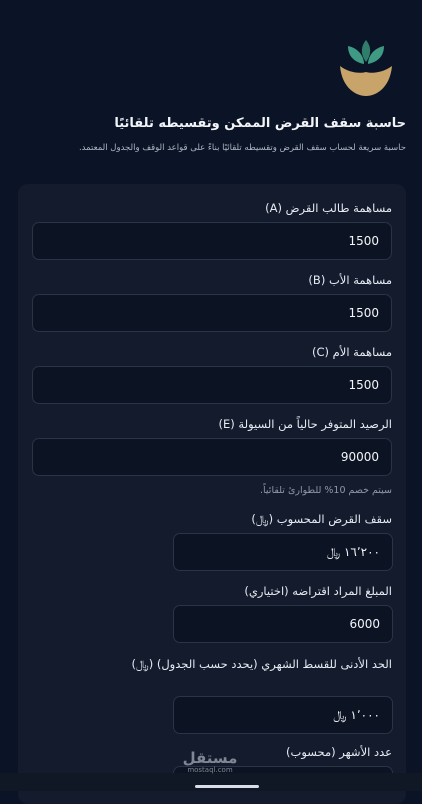 The image size is (422, 804). What do you see at coordinates (350, 280) in the screenshot?
I see `label-father-contribution: مساهمة الأب (B)` at bounding box center [350, 280].